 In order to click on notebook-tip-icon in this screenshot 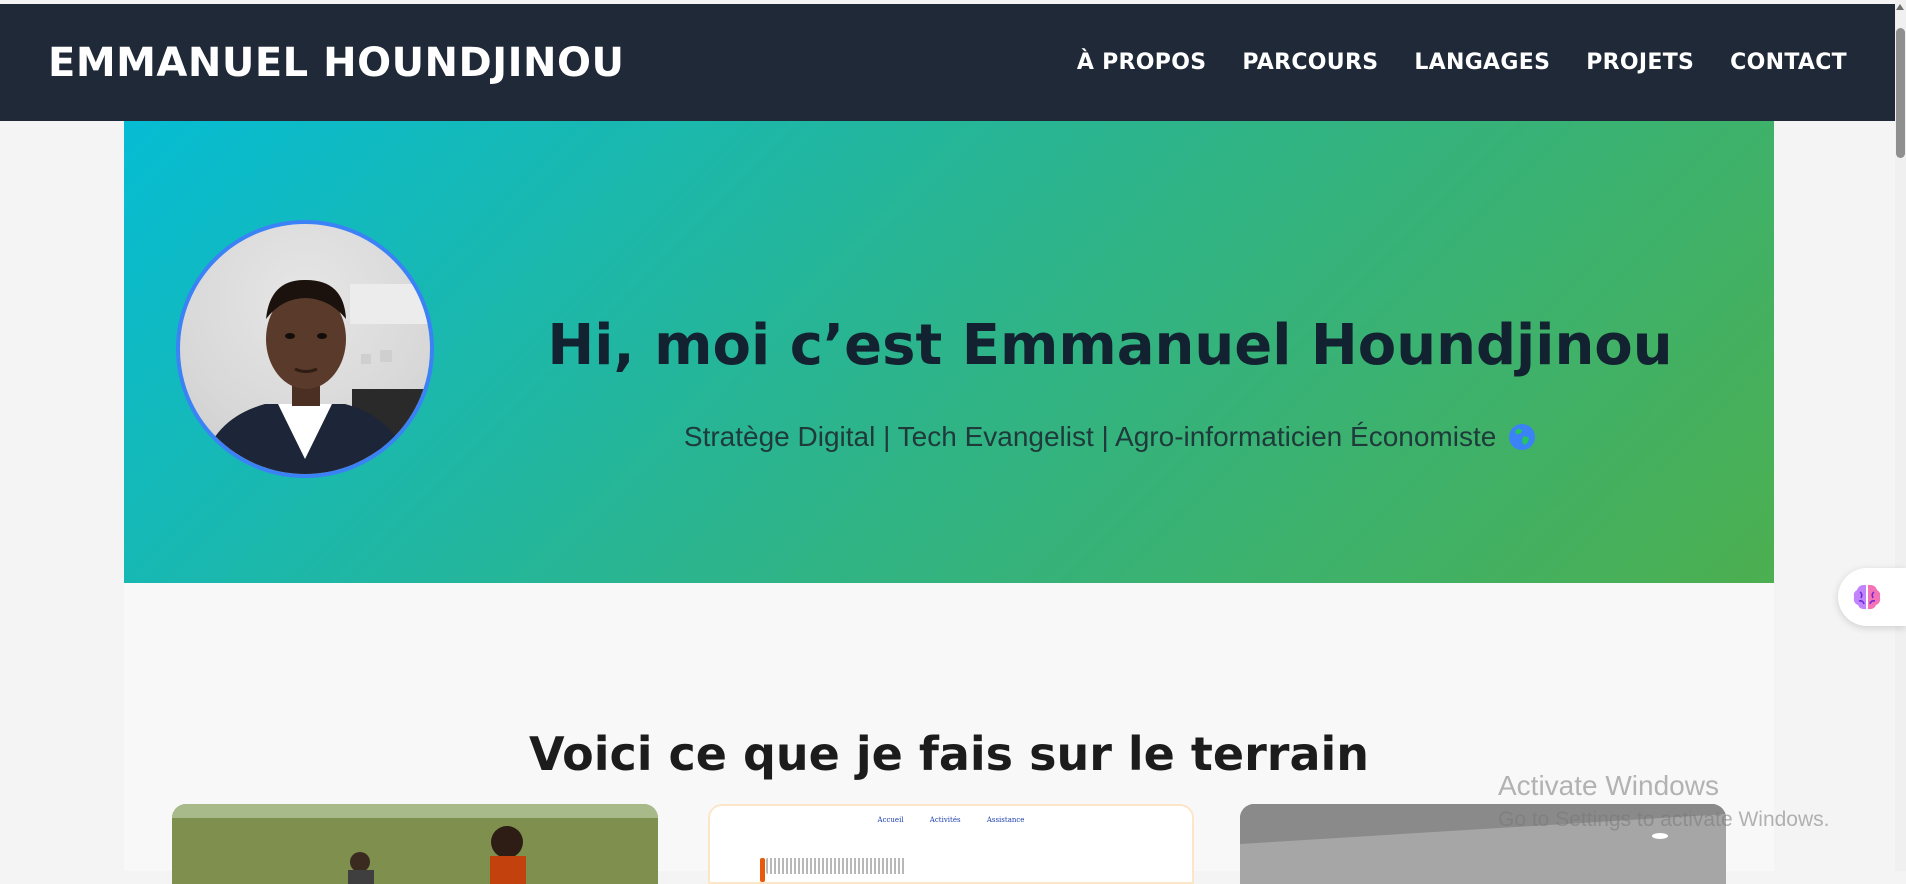, I will do `click(762, 870)`.